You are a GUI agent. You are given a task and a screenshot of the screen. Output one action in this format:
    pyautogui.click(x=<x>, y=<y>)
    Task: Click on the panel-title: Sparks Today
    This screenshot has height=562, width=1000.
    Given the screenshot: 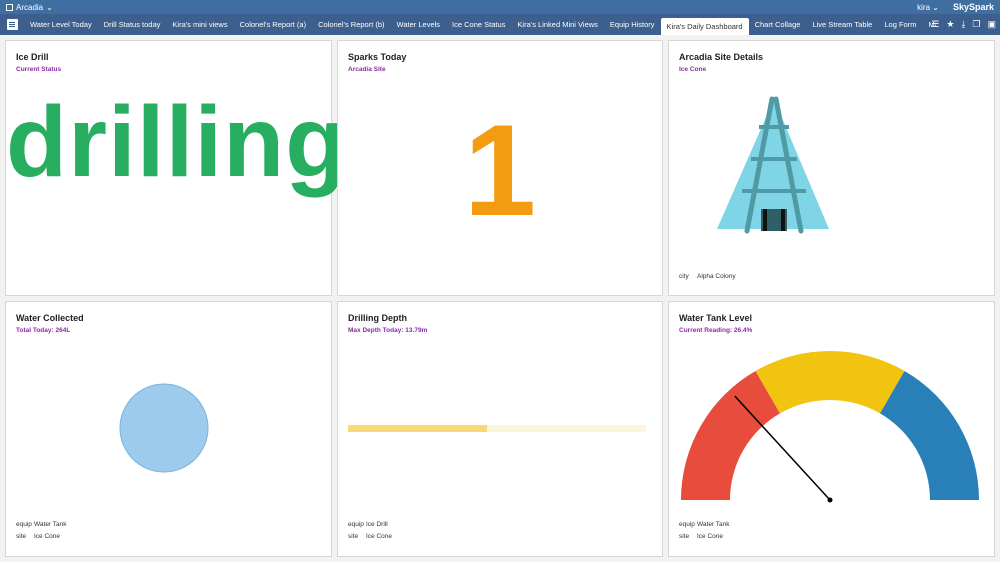 What is the action you would take?
    pyautogui.click(x=377, y=57)
    